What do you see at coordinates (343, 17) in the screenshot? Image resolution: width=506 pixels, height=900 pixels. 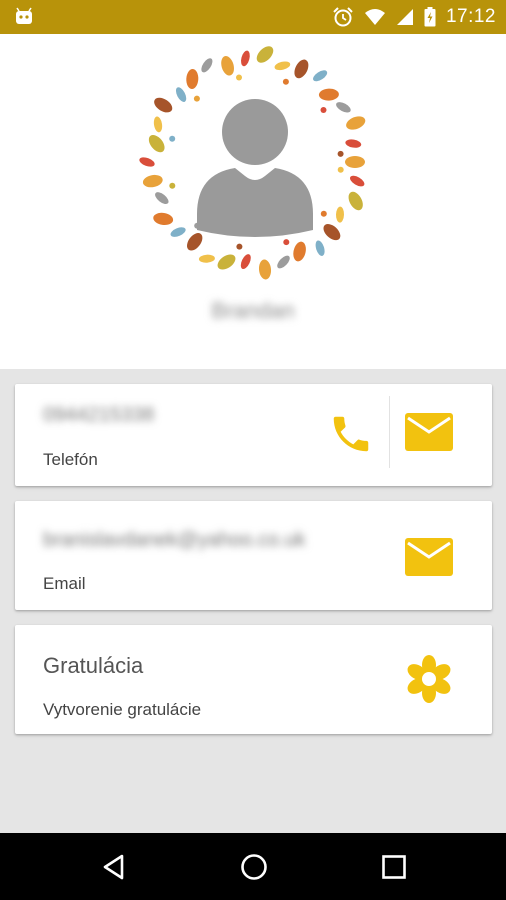 I see `alarm-icon` at bounding box center [343, 17].